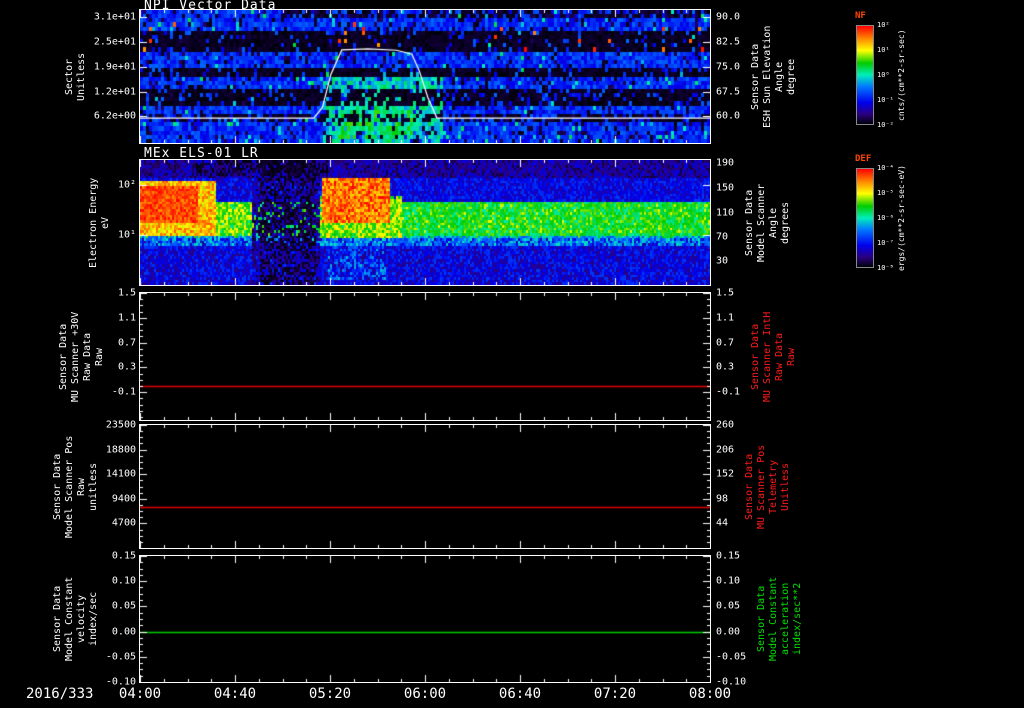  Describe the element at coordinates (126, 367) in the screenshot. I see `y-tick-label: 0.3` at that location.